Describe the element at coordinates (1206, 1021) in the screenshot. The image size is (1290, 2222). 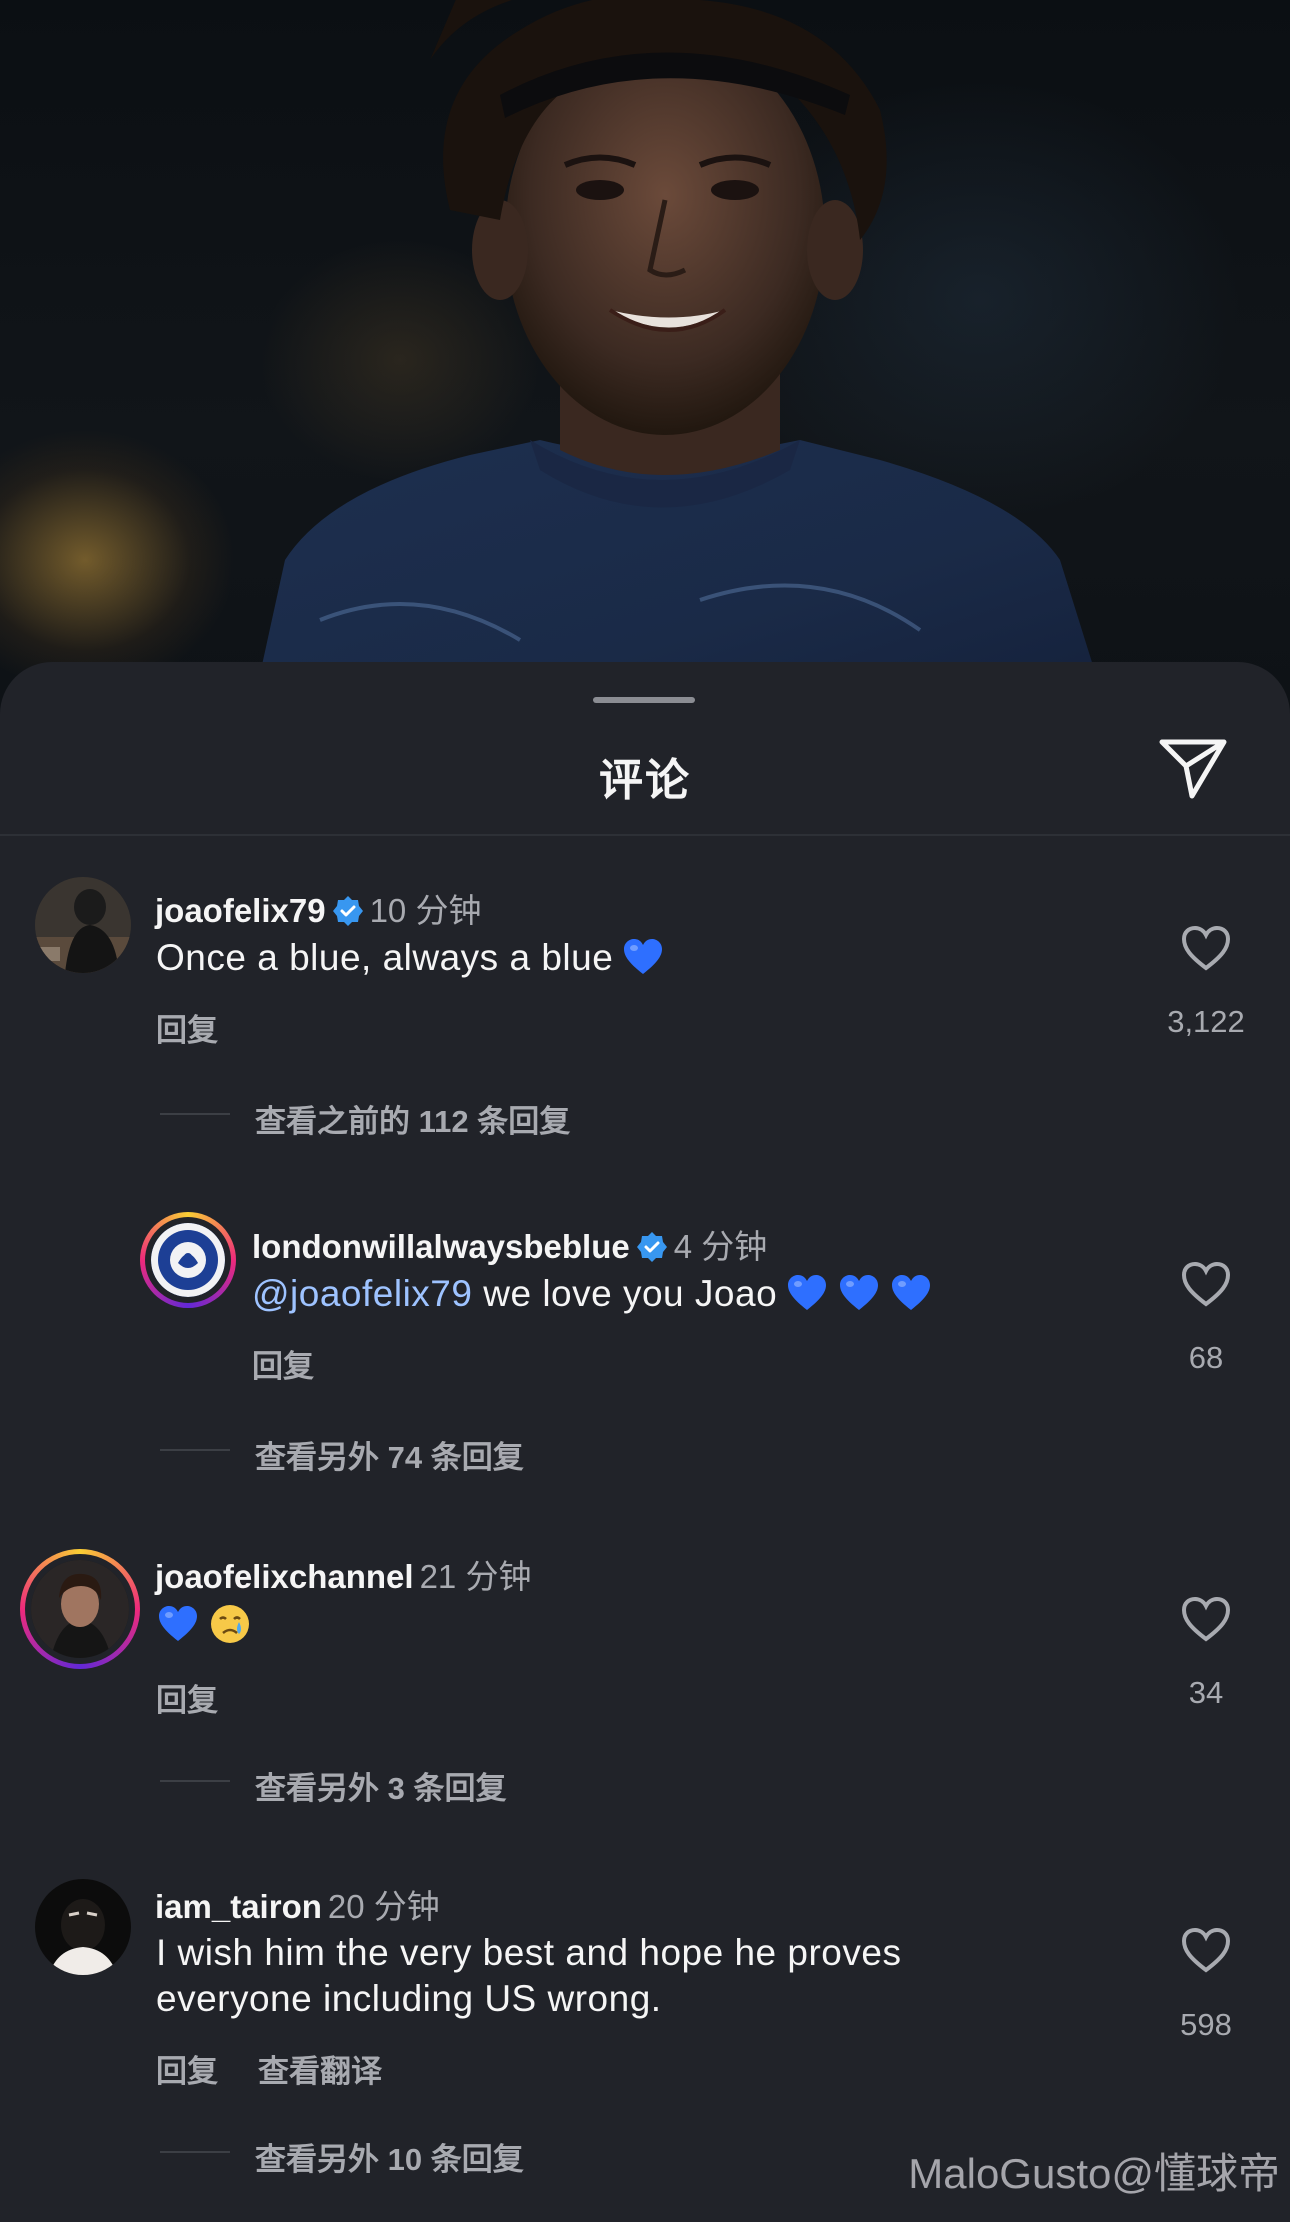
I see `like-count: 3,122` at that location.